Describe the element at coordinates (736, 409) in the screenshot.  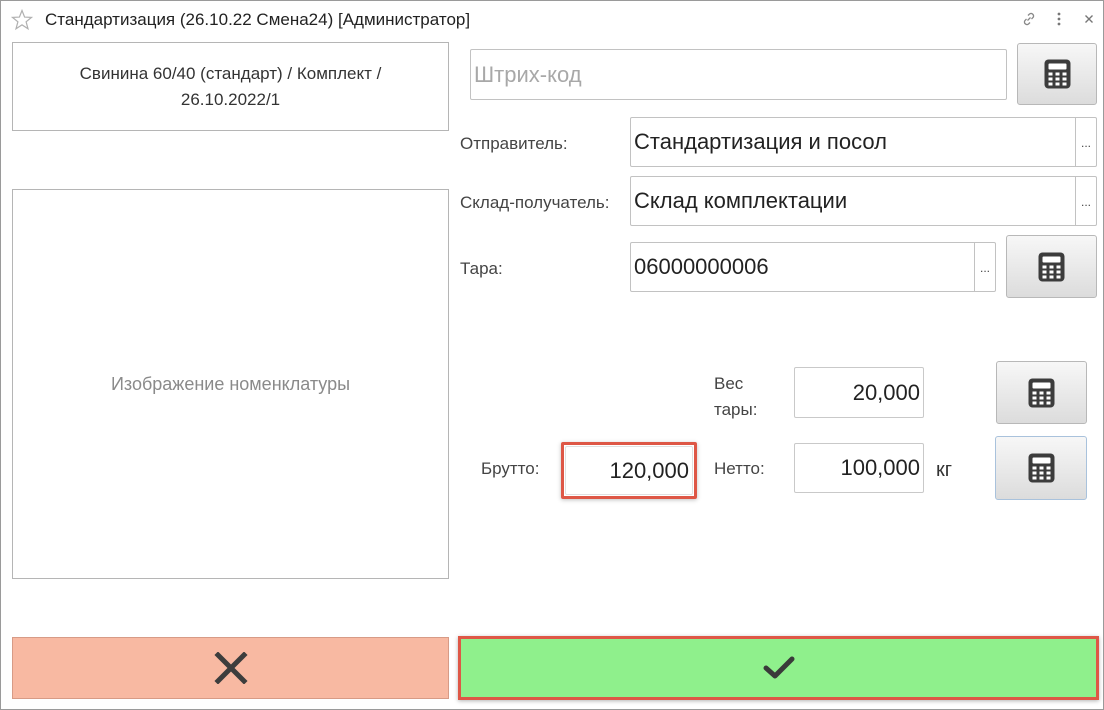
I see `tare-weight-label-line2: тары:` at that location.